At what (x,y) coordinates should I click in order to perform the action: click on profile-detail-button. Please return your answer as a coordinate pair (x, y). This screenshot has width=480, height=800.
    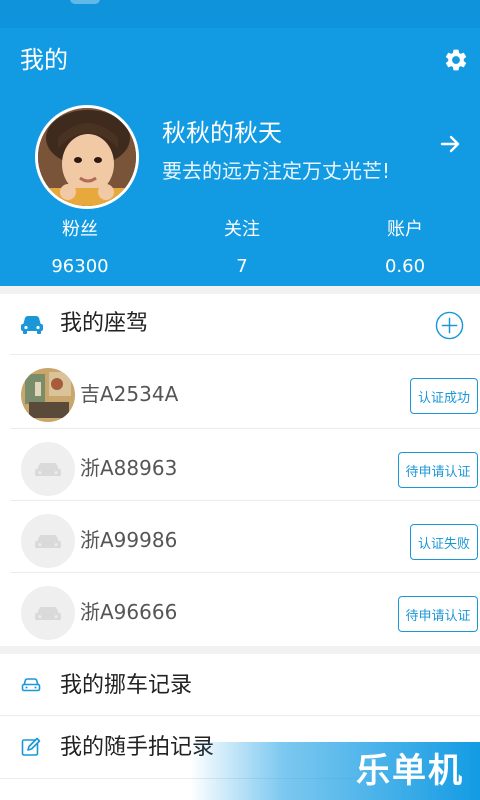
    Looking at the image, I should click on (450, 144).